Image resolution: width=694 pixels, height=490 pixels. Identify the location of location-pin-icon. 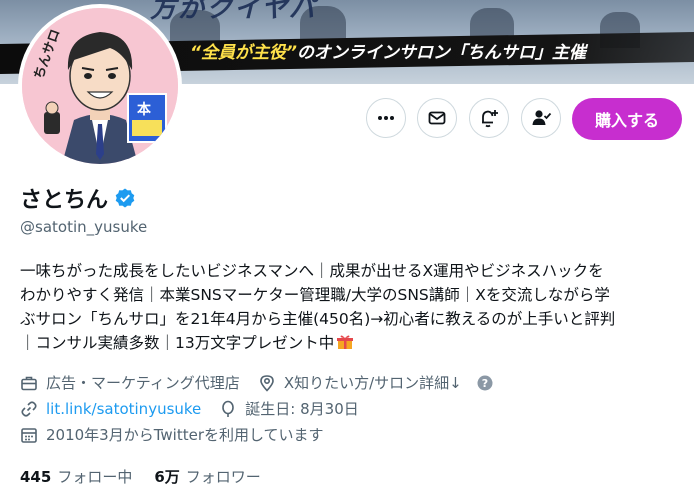
(267, 383).